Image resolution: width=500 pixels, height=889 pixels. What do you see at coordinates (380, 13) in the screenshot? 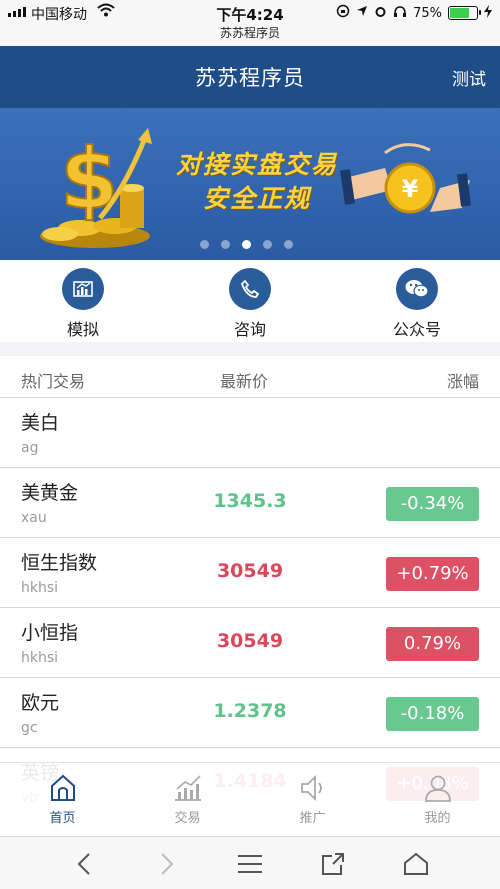
I see `alarm-icon` at bounding box center [380, 13].